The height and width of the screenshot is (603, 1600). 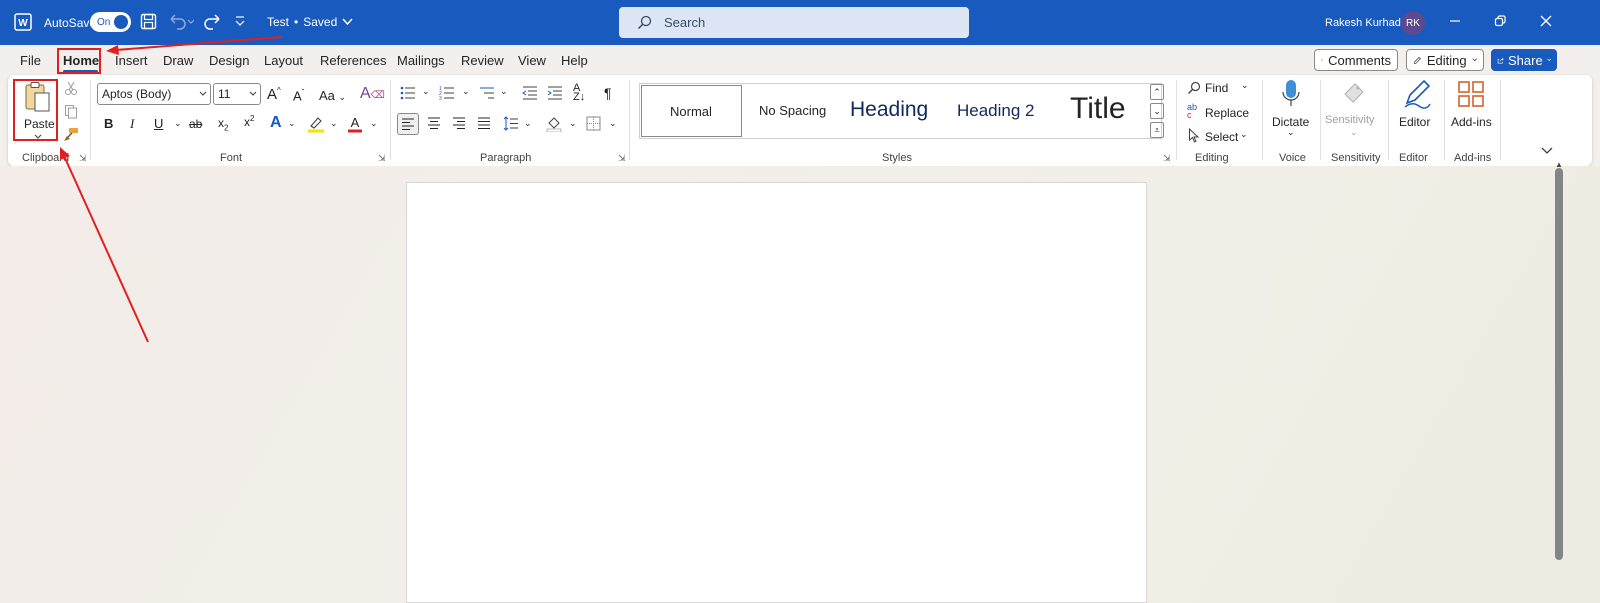 What do you see at coordinates (1291, 111) in the screenshot?
I see `dictate-button: Dictate ⌄` at bounding box center [1291, 111].